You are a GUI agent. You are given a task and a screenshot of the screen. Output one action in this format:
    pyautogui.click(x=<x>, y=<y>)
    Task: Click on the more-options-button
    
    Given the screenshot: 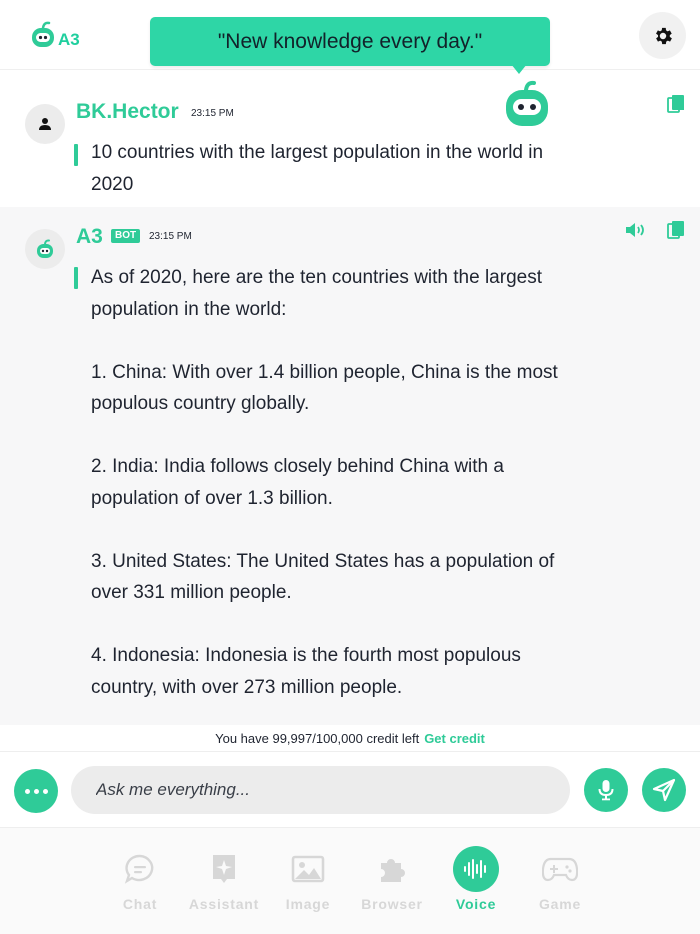 What is the action you would take?
    pyautogui.click(x=36, y=791)
    